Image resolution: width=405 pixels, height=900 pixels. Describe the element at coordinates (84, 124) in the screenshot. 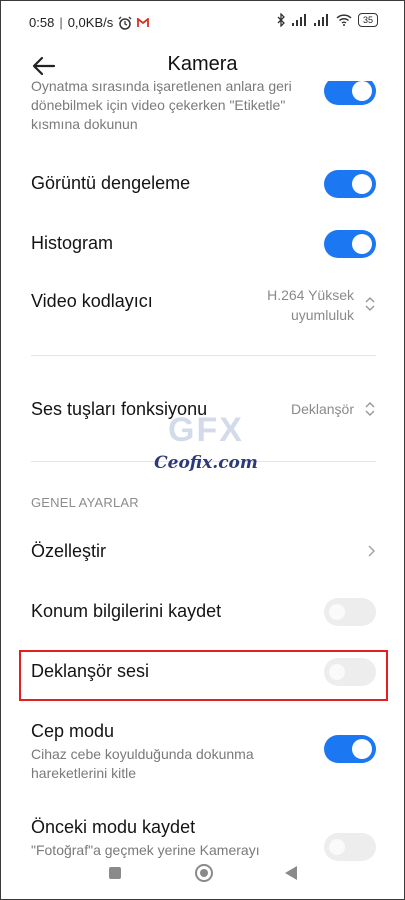

I see `setting-description: kısmına dokunun` at that location.